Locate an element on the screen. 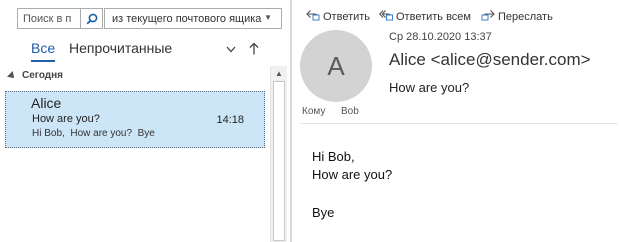 The image size is (623, 242). scroll-up-icon: ▲ is located at coordinates (279, 73).